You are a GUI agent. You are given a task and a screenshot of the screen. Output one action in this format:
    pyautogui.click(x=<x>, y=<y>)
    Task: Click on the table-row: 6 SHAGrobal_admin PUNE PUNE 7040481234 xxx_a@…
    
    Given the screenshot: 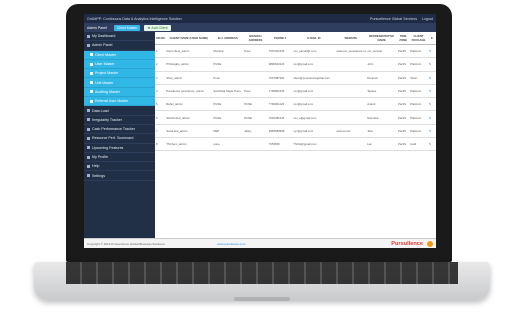 What is the action you would take?
    pyautogui.click(x=295, y=117)
    